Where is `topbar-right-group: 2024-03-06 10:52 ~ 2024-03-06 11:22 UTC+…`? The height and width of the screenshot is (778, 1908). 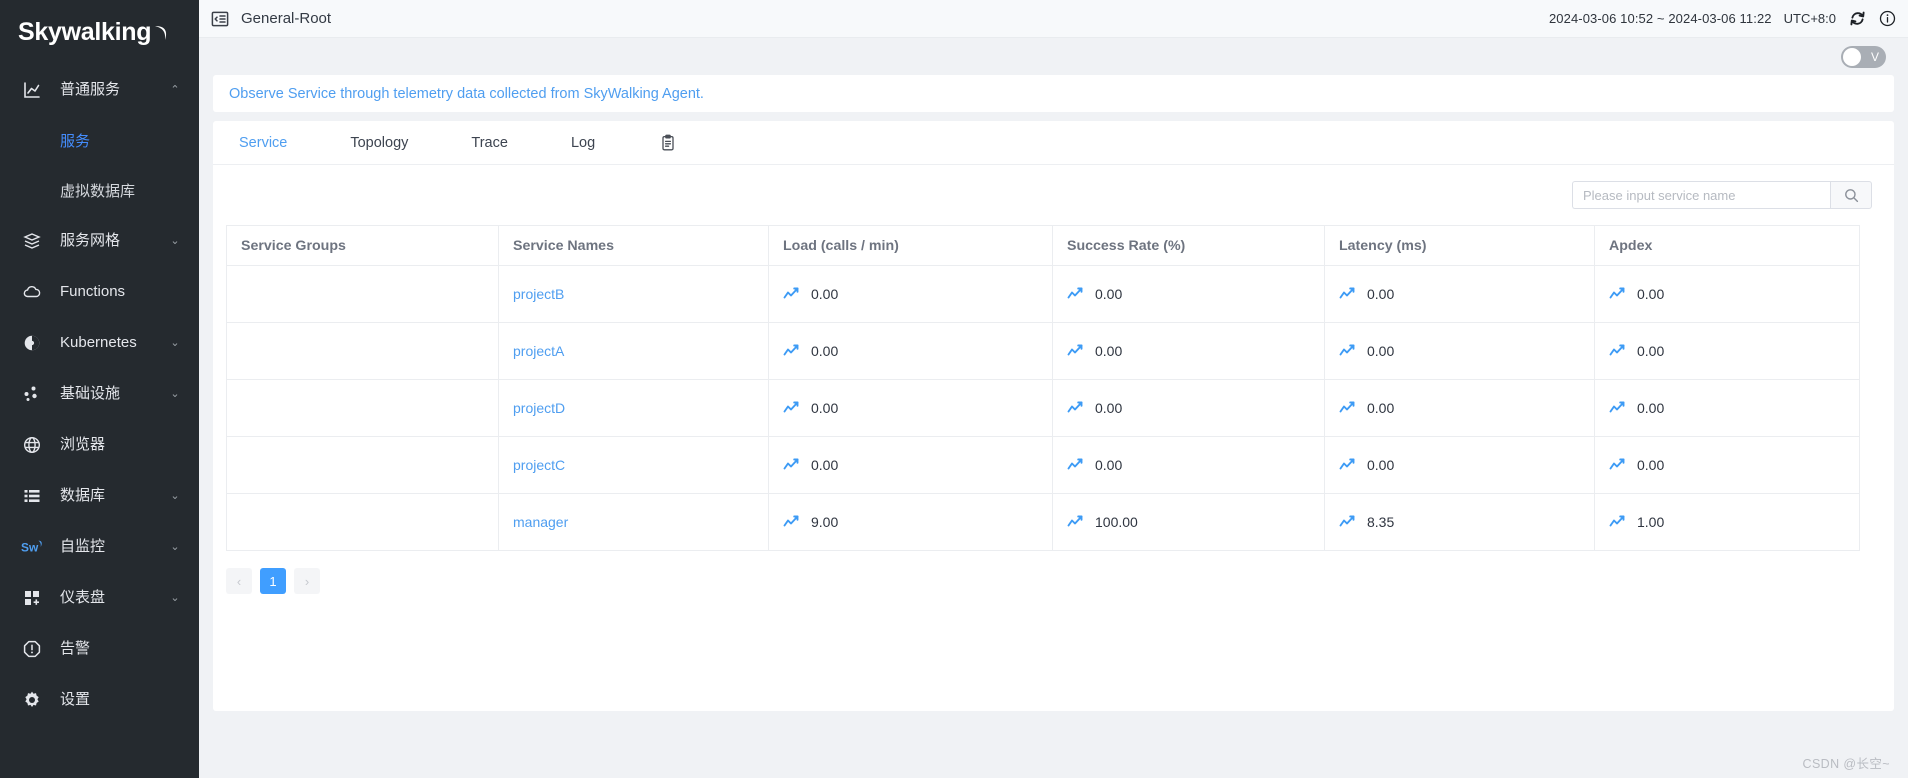 topbar-right-group: 2024-03-06 10:52 ~ 2024-03-06 11:22 UTC+… is located at coordinates (1722, 19).